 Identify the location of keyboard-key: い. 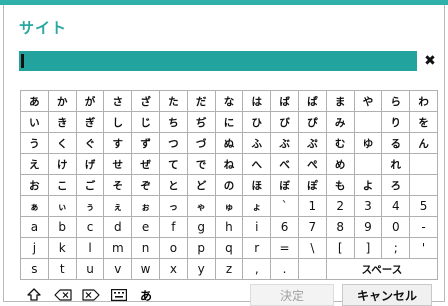
(34, 122).